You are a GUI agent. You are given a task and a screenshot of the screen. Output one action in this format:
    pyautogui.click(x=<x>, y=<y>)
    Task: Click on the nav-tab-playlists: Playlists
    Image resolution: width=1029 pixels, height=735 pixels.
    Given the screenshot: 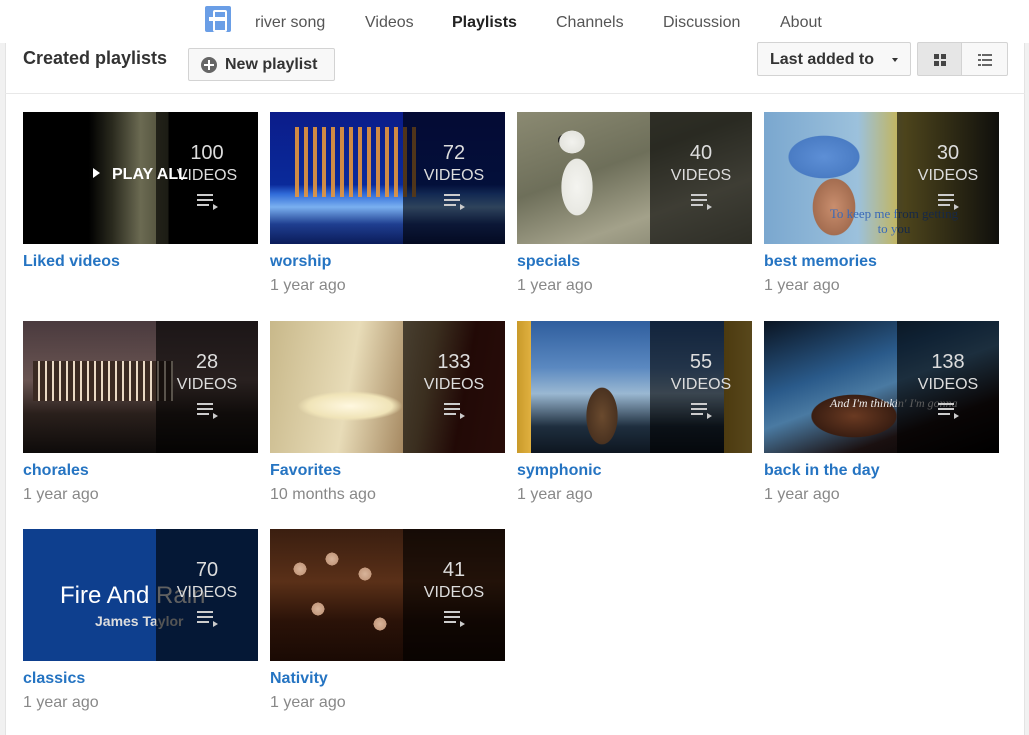 What is the action you would take?
    pyautogui.click(x=484, y=23)
    